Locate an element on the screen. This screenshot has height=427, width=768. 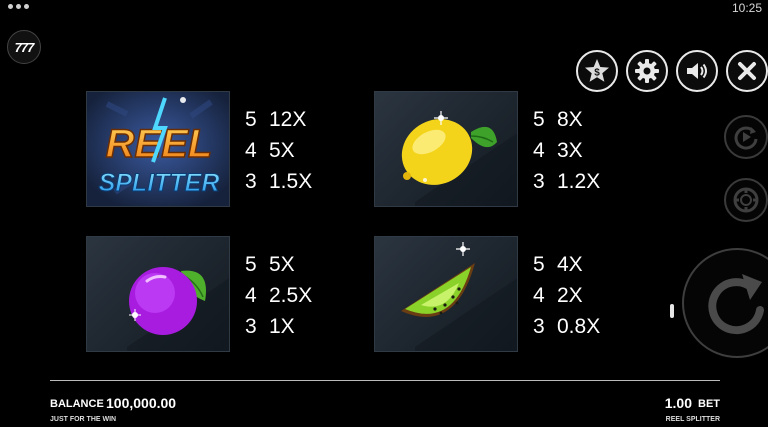
close-button is located at coordinates (747, 71).